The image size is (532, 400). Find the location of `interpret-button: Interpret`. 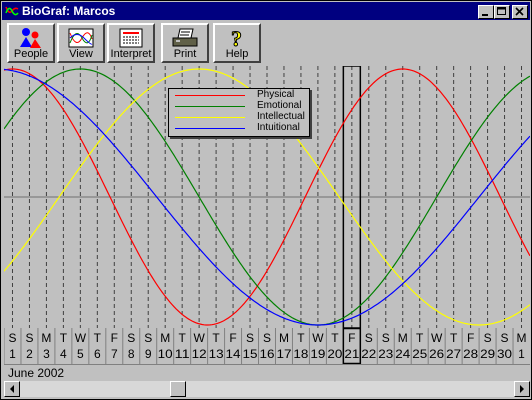

interpret-button: Interpret is located at coordinates (131, 43).